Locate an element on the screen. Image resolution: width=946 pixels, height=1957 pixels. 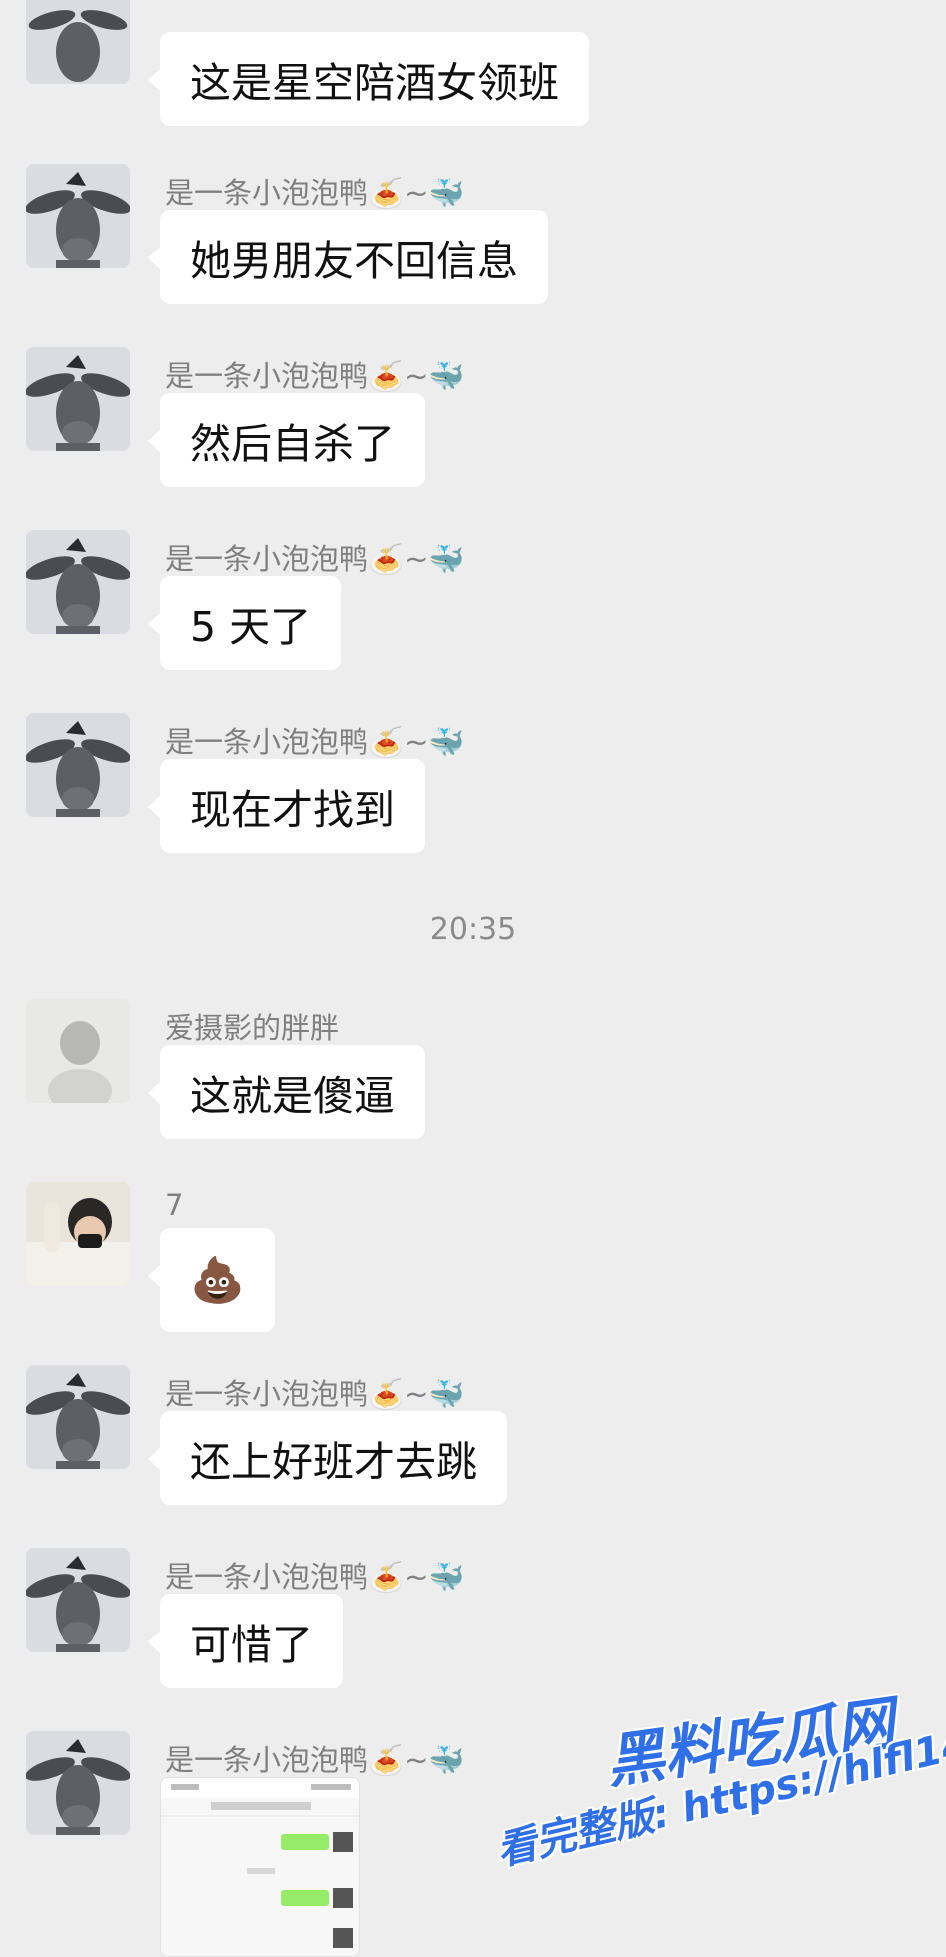
sender-name: 爱摄影的胖胖 is located at coordinates (252, 1028).